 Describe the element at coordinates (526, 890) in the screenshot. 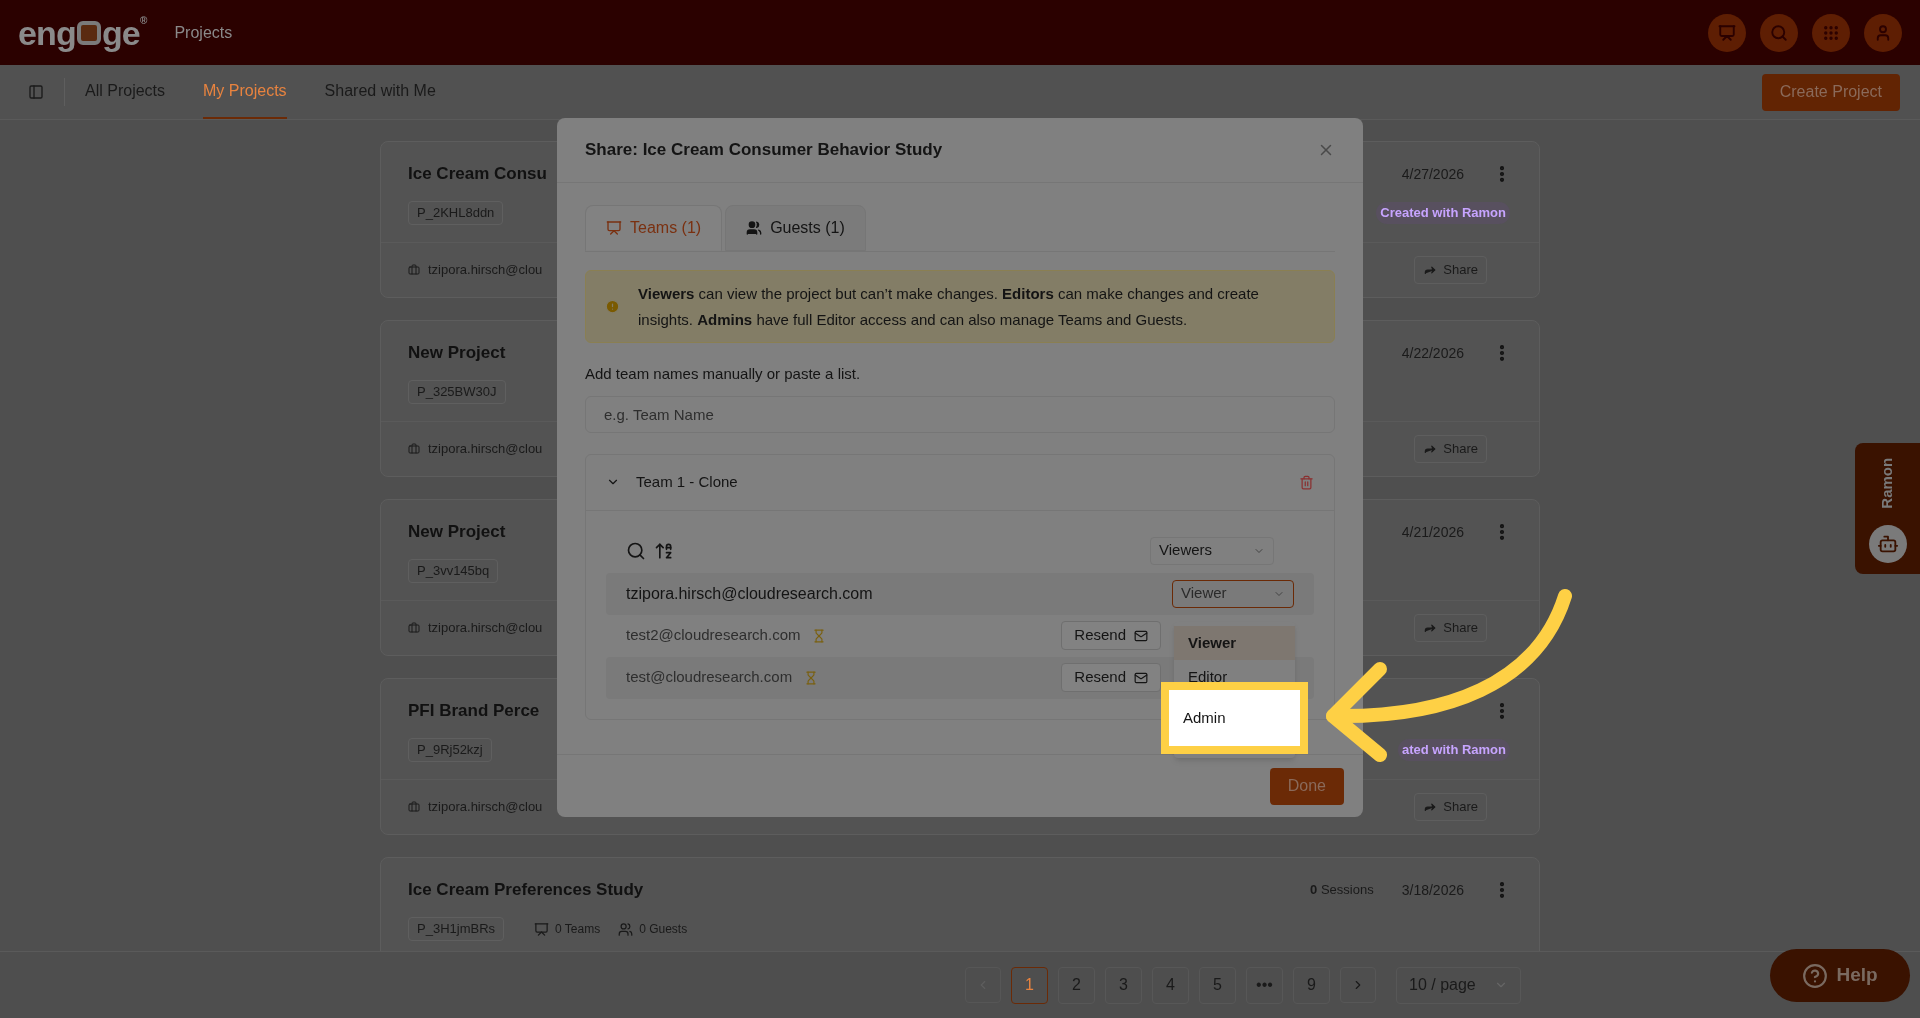

I see `project-title: Ice Cream Preferences Study` at that location.